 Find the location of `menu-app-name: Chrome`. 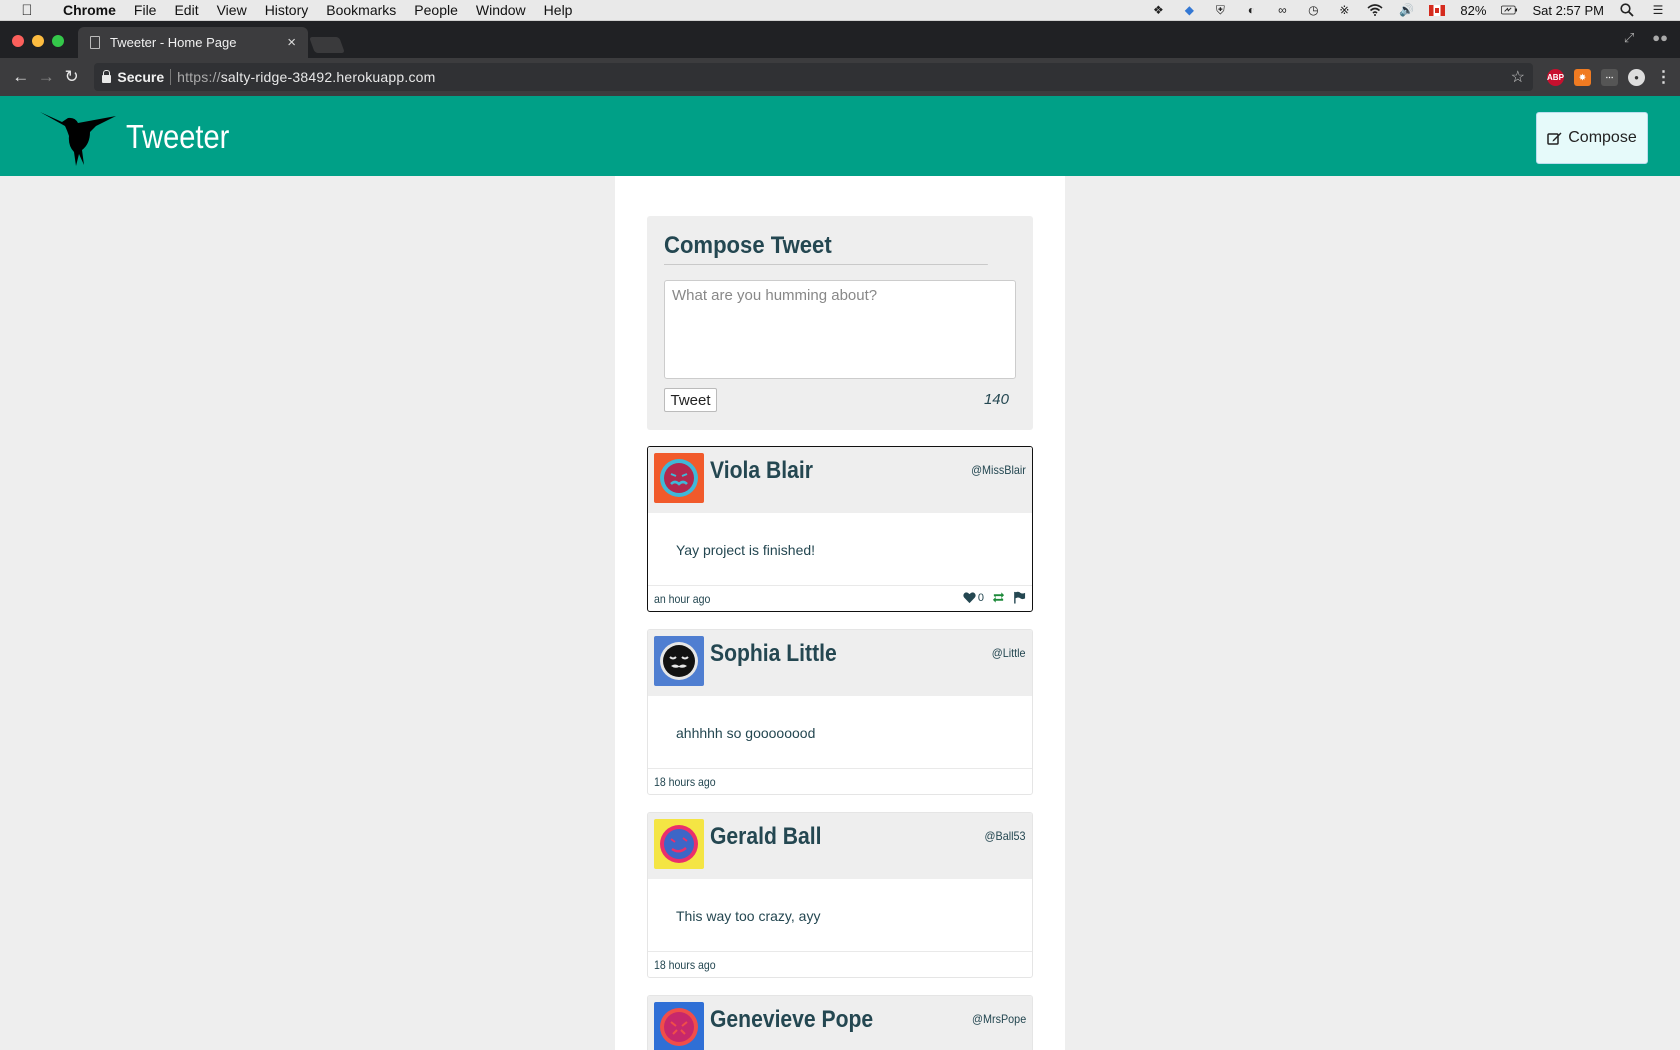

menu-app-name: Chrome is located at coordinates (89, 10).